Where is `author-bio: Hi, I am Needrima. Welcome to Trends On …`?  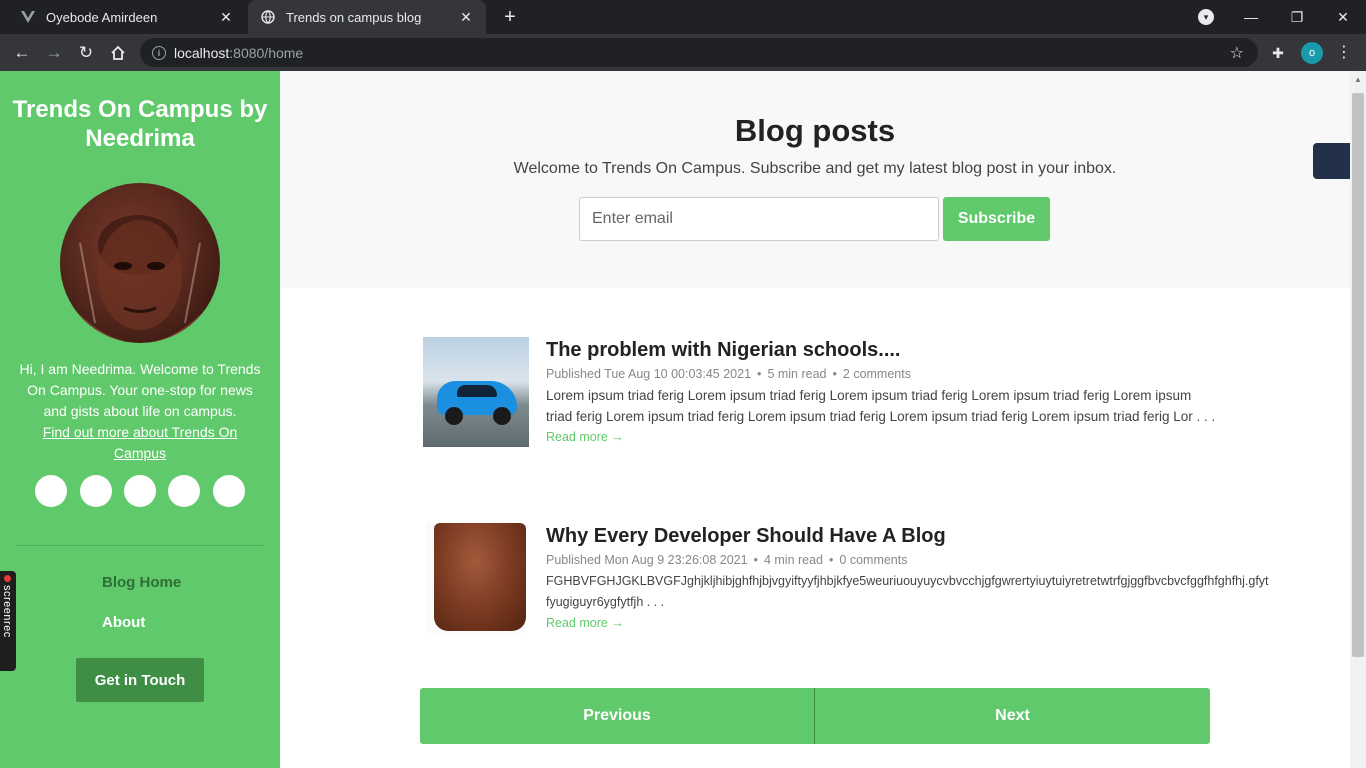 author-bio: Hi, I am Needrima. Welcome to Trends On … is located at coordinates (140, 411).